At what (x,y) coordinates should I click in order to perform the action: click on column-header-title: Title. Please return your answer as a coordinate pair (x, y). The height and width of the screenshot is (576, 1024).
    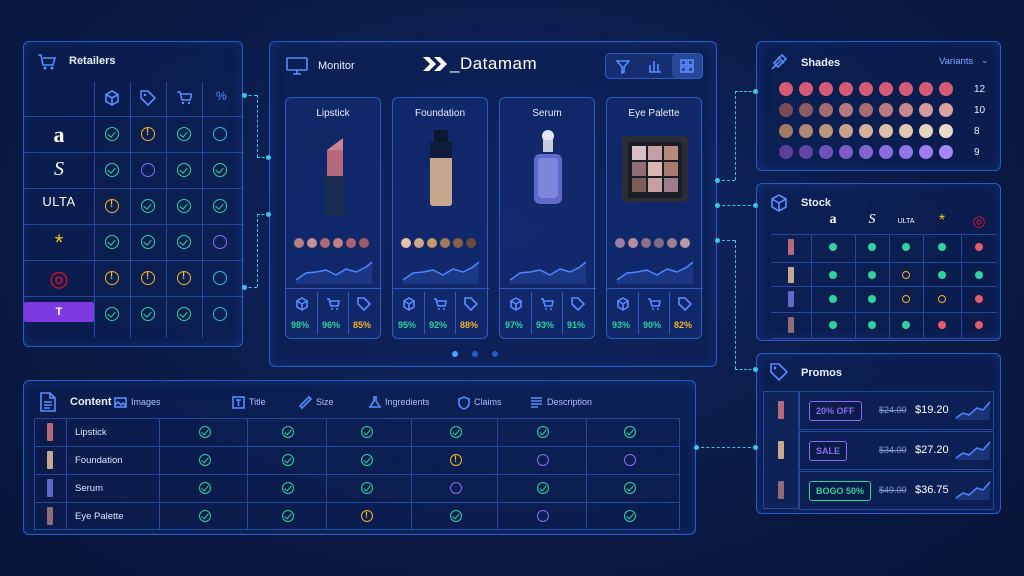
    Looking at the image, I should click on (257, 402).